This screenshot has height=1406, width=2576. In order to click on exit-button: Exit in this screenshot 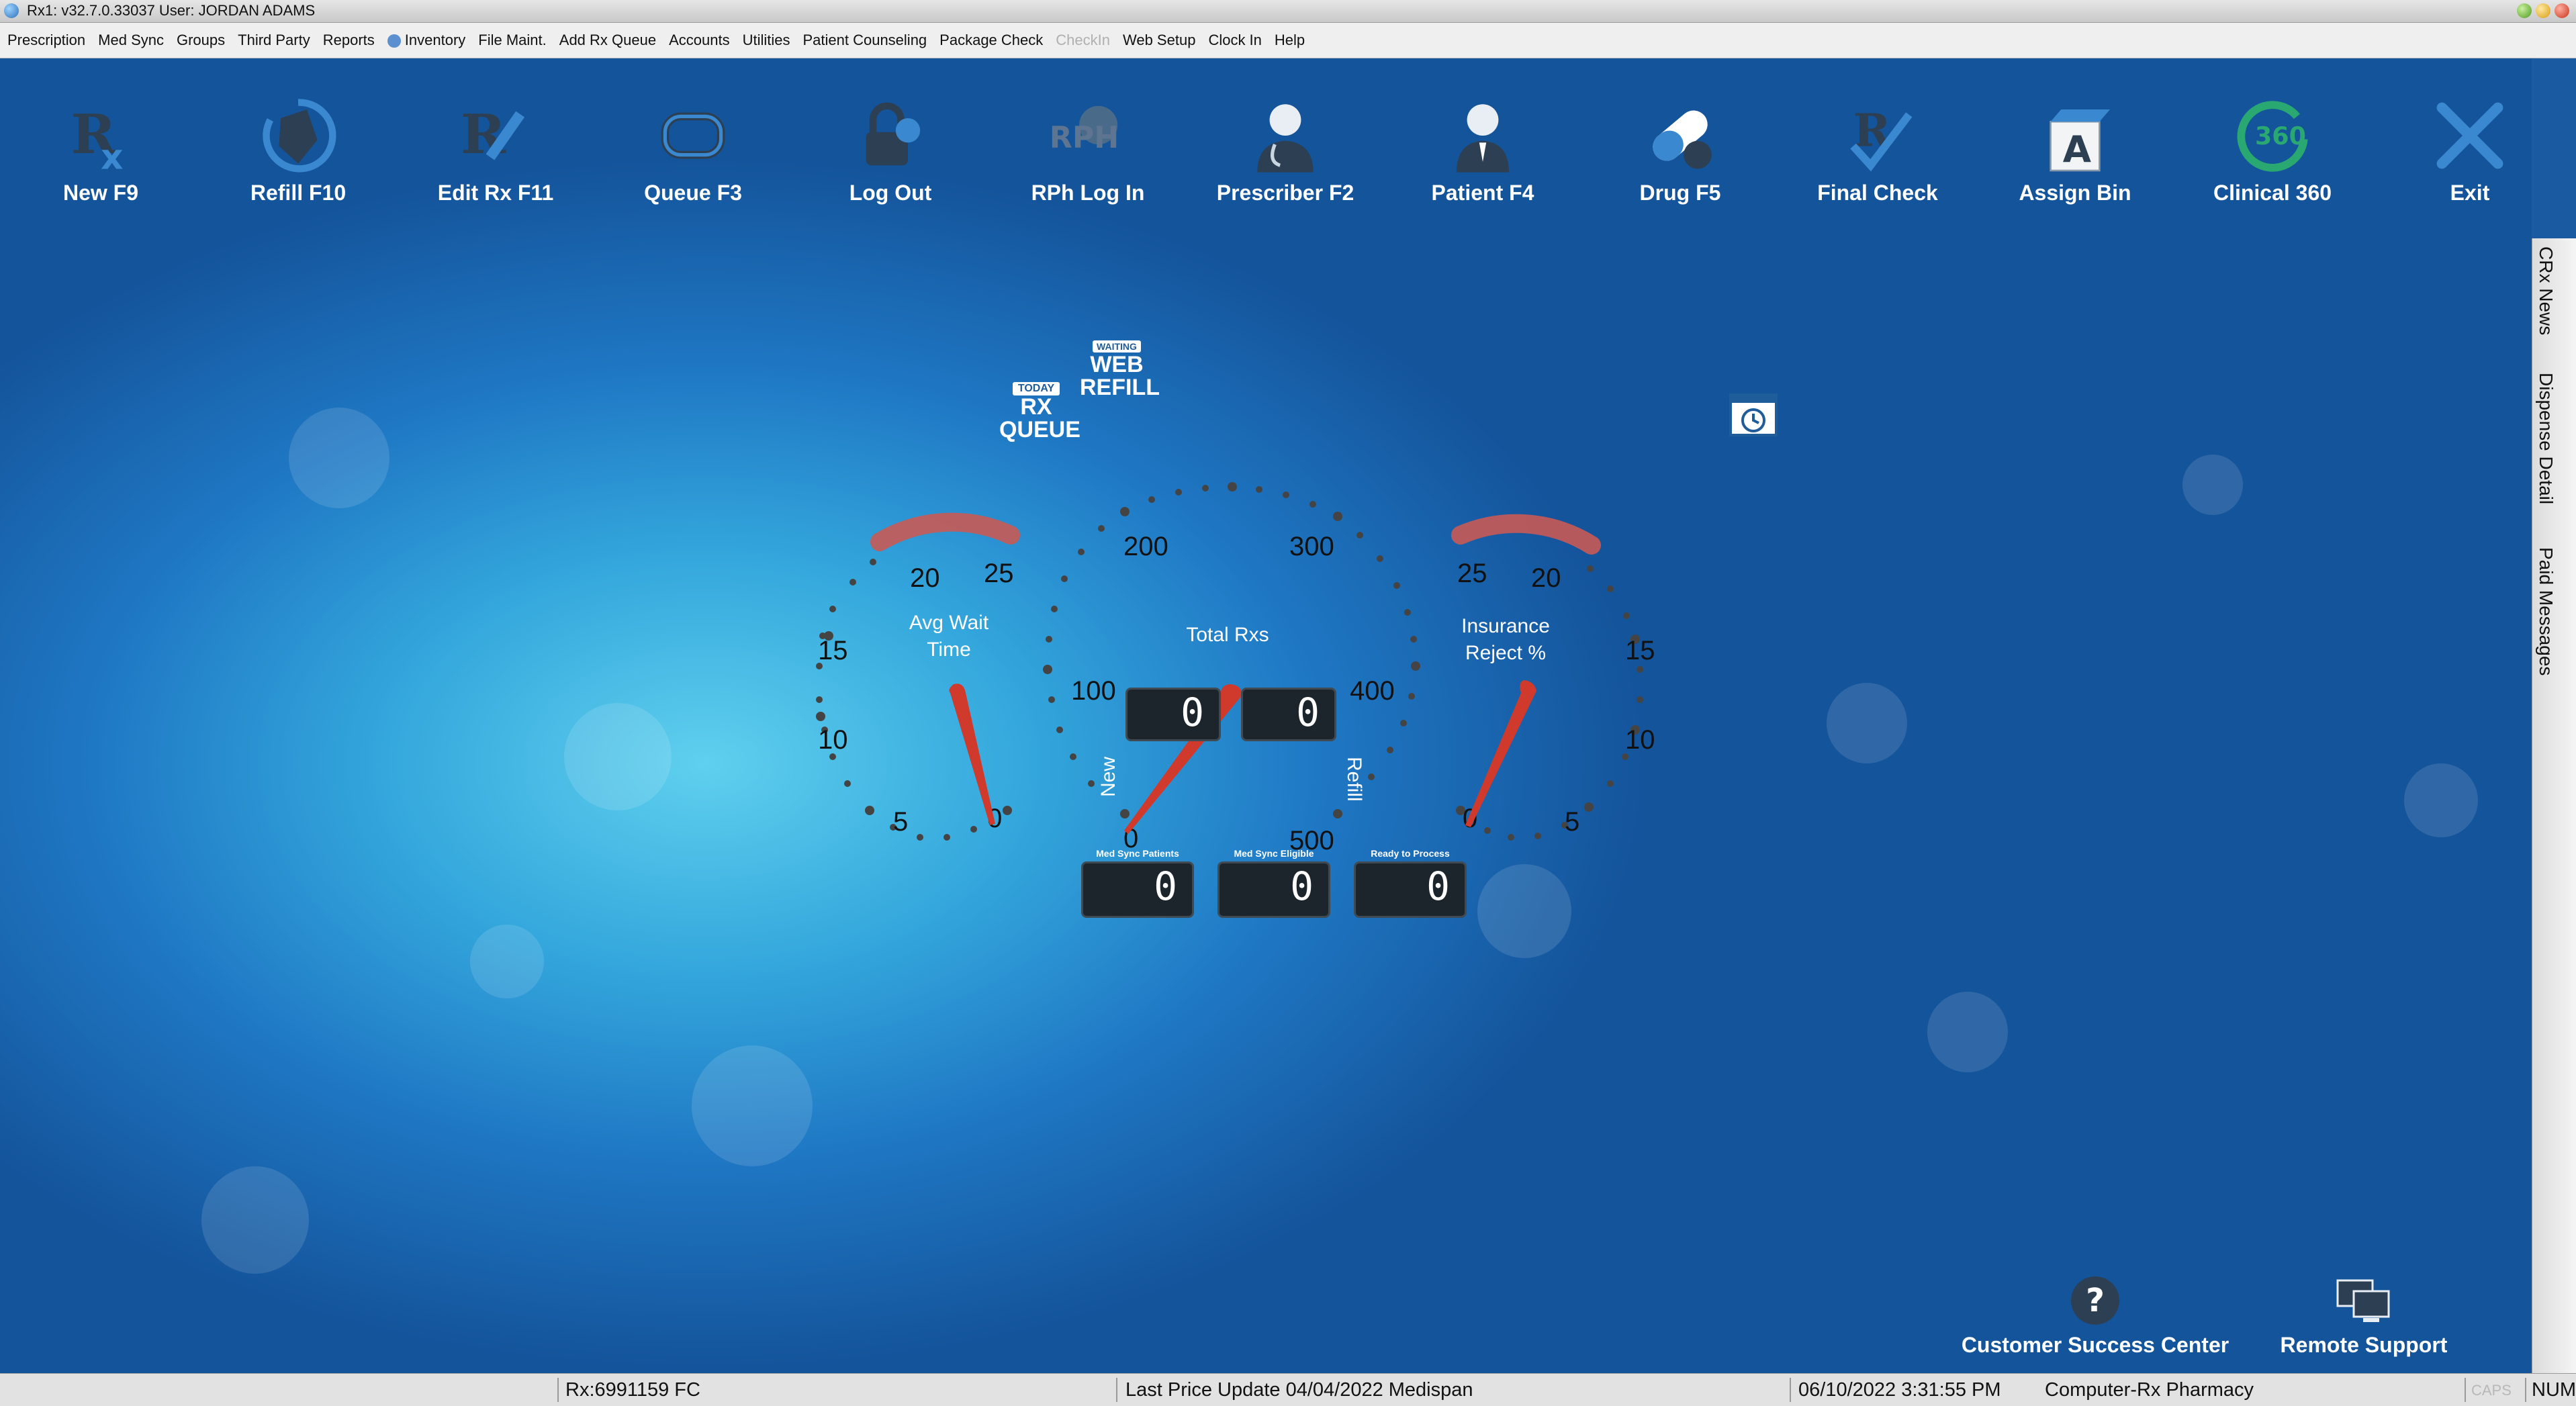, I will do `click(2460, 148)`.